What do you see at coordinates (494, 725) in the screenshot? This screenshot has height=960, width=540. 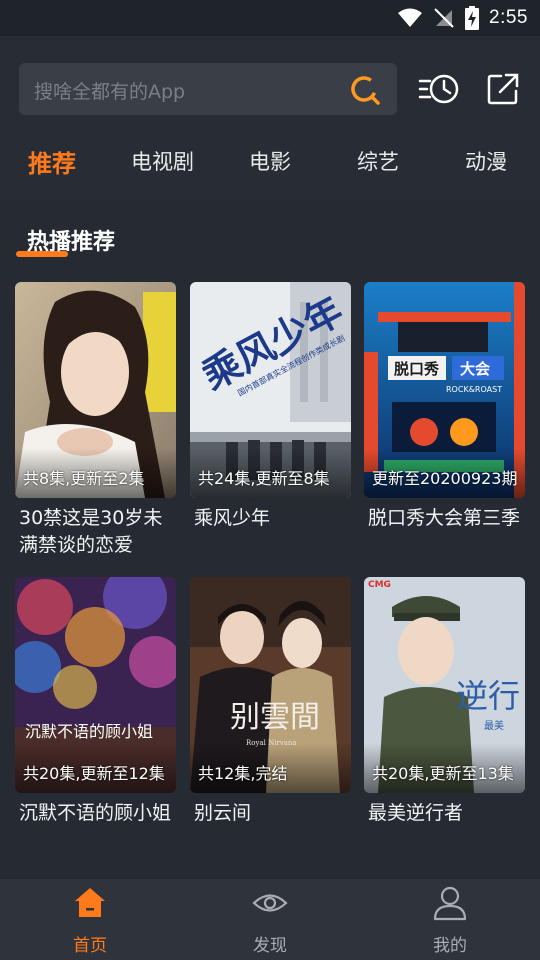 I see `poster-artwork-text: 最美` at bounding box center [494, 725].